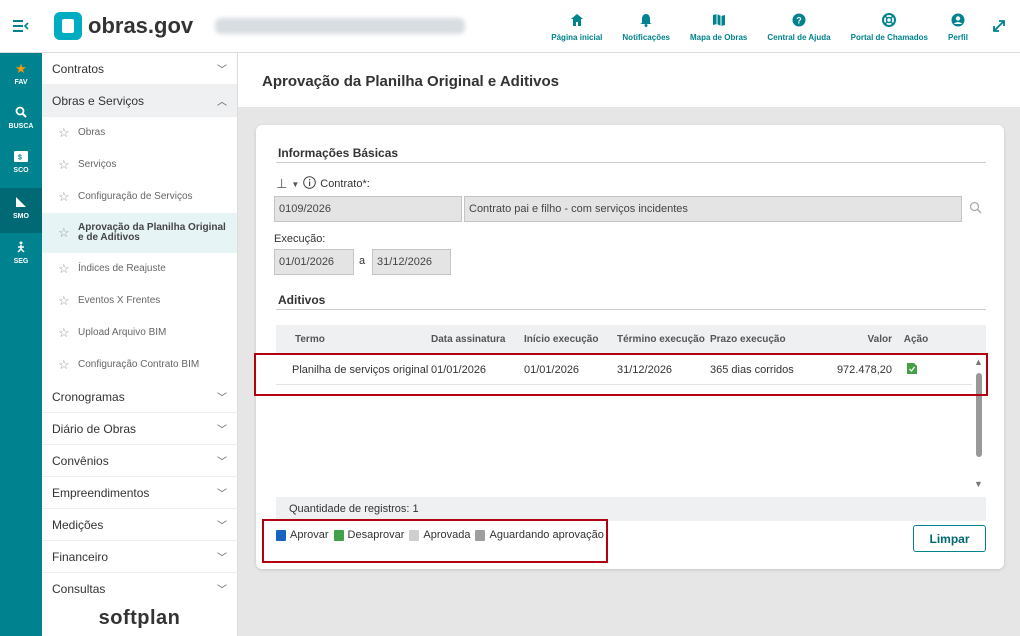  Describe the element at coordinates (368, 209) in the screenshot. I see `contract-number-field: 0109/2026` at that location.